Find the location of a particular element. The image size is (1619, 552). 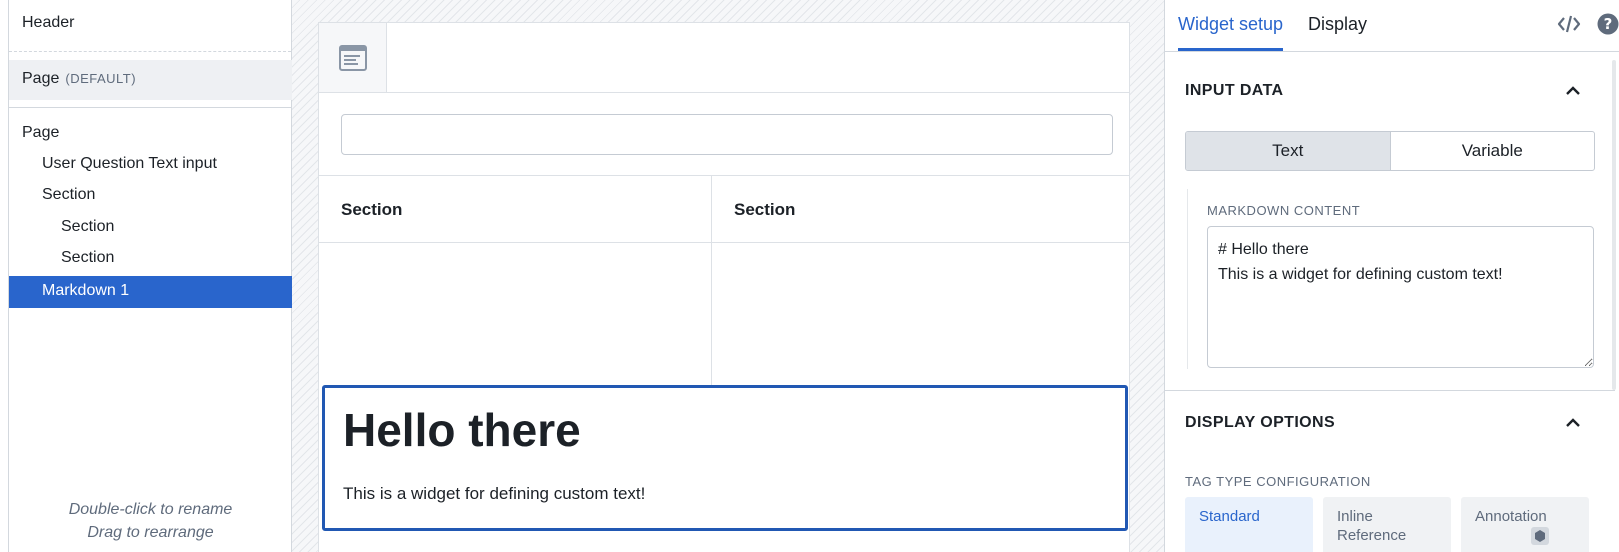

outline-divider is located at coordinates (150, 107).